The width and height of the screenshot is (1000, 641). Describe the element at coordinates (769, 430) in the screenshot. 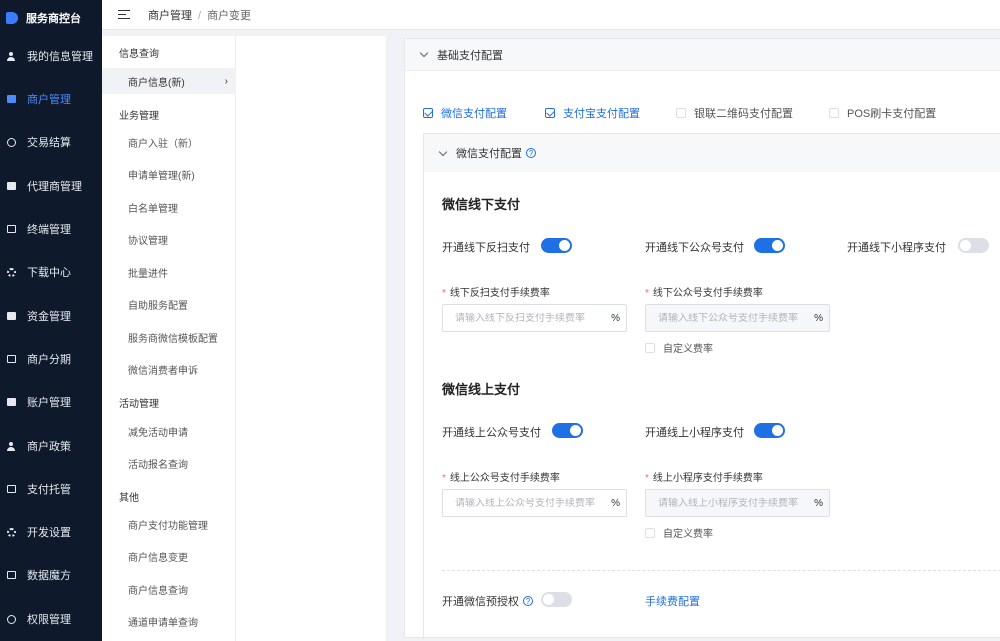

I see `toggle-online-miniprogram` at that location.